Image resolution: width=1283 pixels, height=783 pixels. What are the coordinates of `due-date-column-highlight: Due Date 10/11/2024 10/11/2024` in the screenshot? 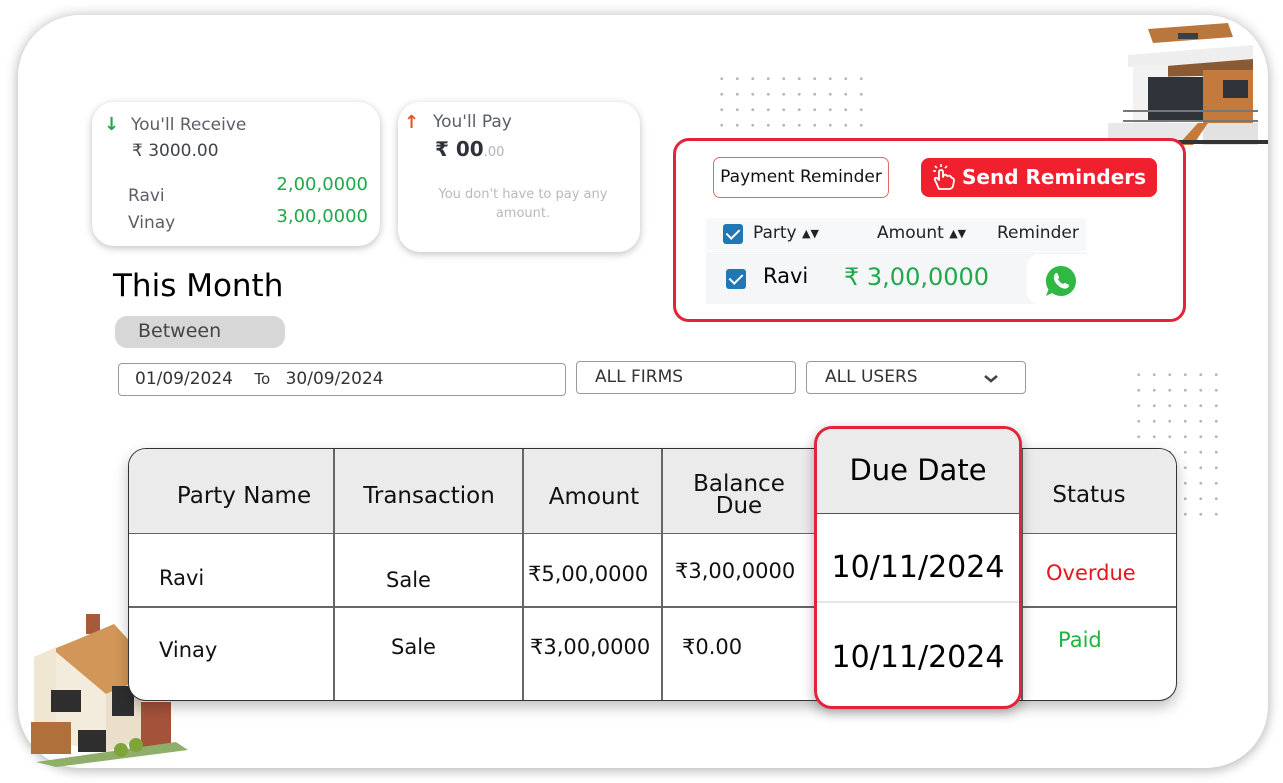 It's located at (918, 567).